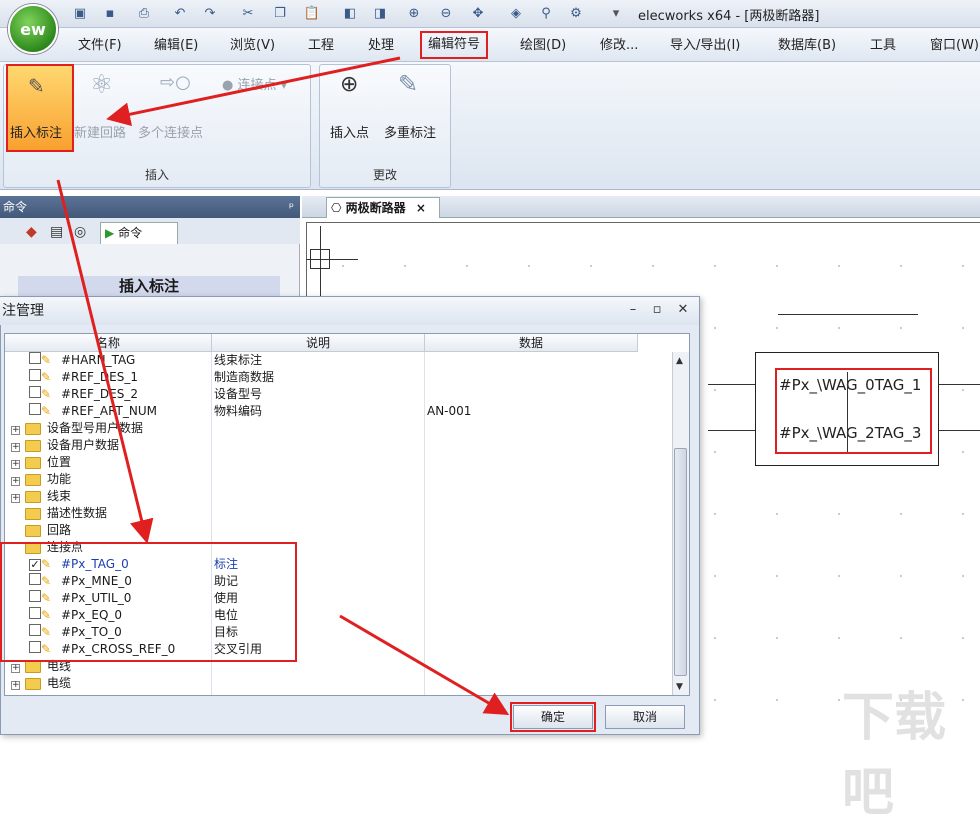 This screenshot has height=825, width=980. I want to click on insert-point-icon: ⊕, so click(349, 84).